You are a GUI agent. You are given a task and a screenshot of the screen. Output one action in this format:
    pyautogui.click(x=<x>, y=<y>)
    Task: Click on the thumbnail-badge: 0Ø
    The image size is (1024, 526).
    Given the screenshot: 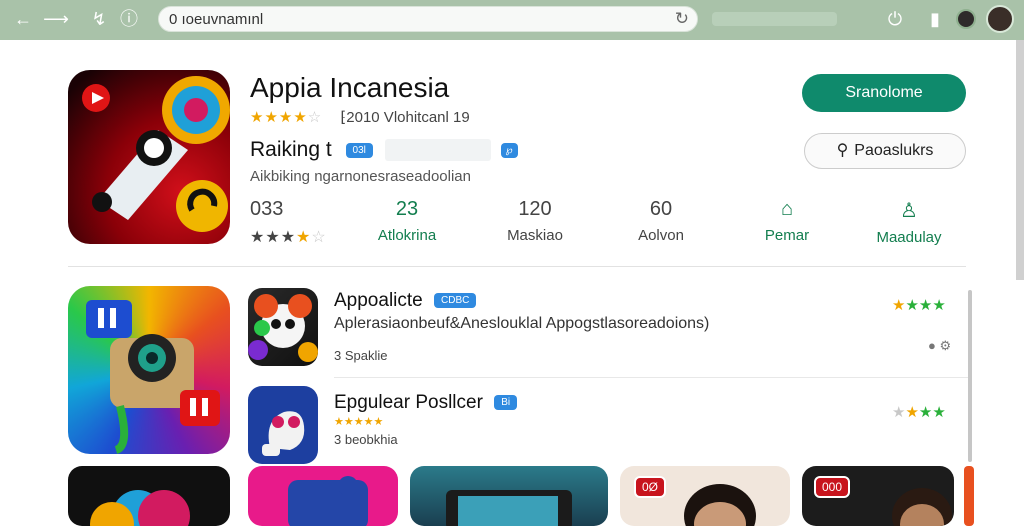 What is the action you would take?
    pyautogui.click(x=650, y=487)
    